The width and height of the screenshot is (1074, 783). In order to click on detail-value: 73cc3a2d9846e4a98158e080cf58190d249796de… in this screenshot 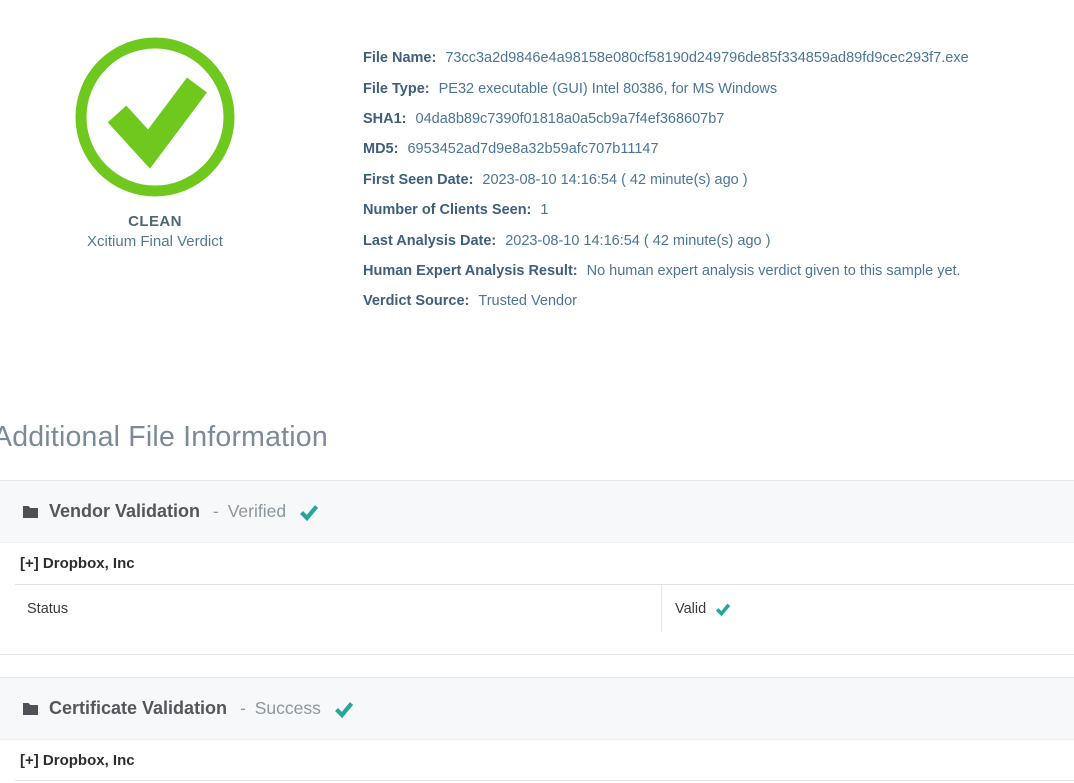, I will do `click(707, 58)`.